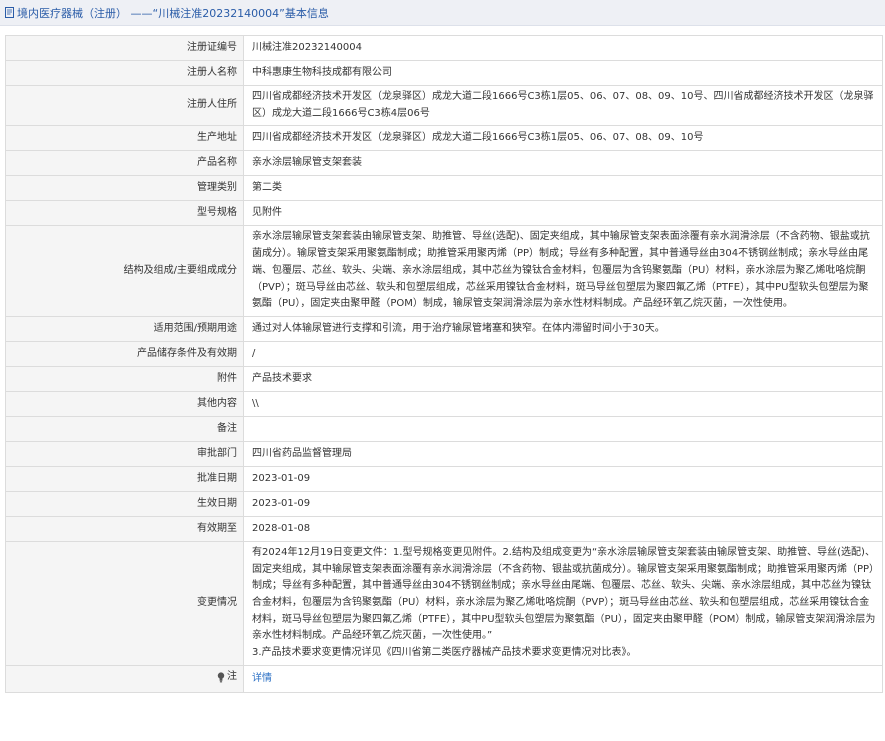 This screenshot has height=741, width=885. I want to click on note-label-text: 注, so click(232, 676).